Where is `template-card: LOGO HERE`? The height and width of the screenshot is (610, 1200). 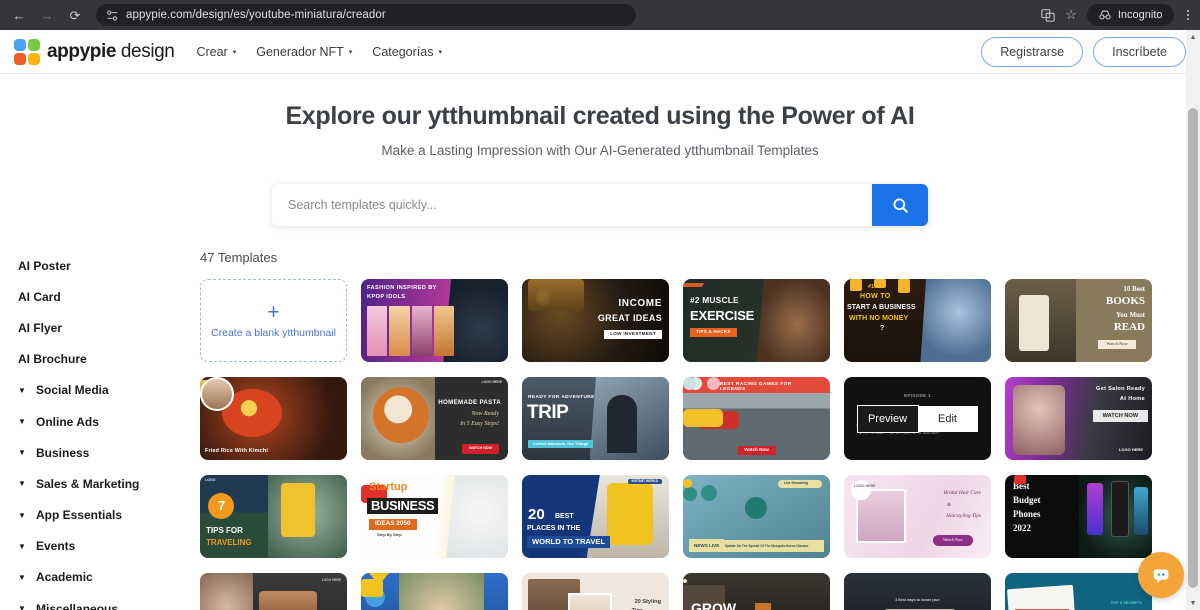 template-card: LOGO HERE is located at coordinates (273, 591).